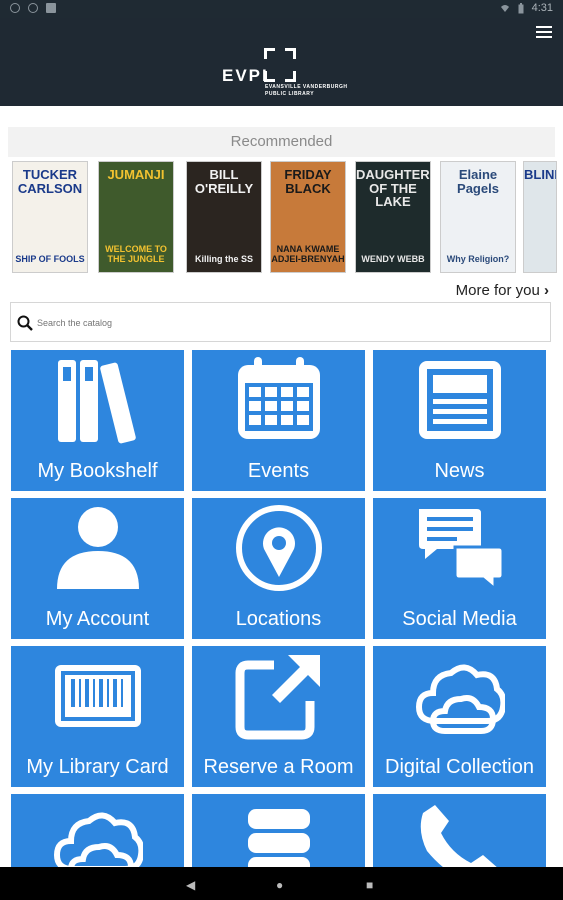  Describe the element at coordinates (278, 767) in the screenshot. I see `tile-label: Reserve a Room` at that location.